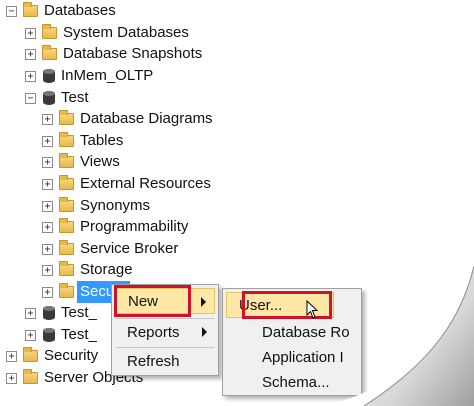 This screenshot has width=474, height=406. What do you see at coordinates (153, 361) in the screenshot?
I see `menu-item-label: Refresh` at bounding box center [153, 361].